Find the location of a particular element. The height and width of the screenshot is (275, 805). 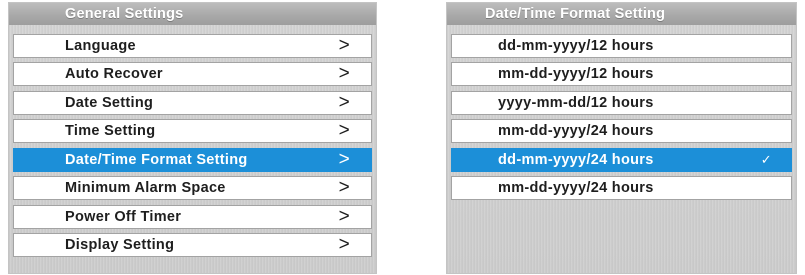

menu-item-auto-recover: Auto Recover > is located at coordinates (192, 74).